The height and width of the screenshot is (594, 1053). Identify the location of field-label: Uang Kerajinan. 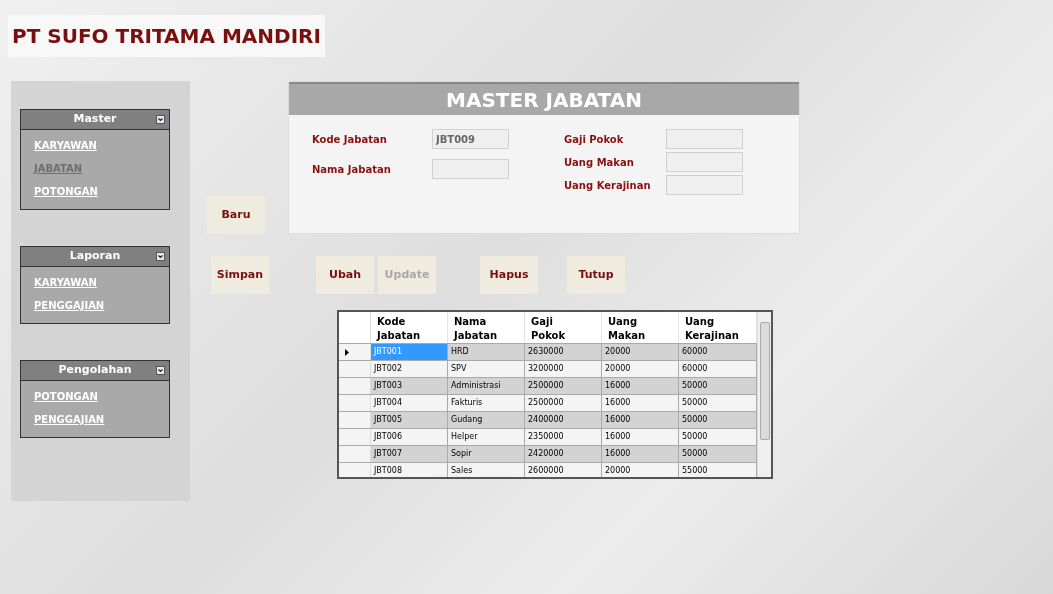
(608, 185).